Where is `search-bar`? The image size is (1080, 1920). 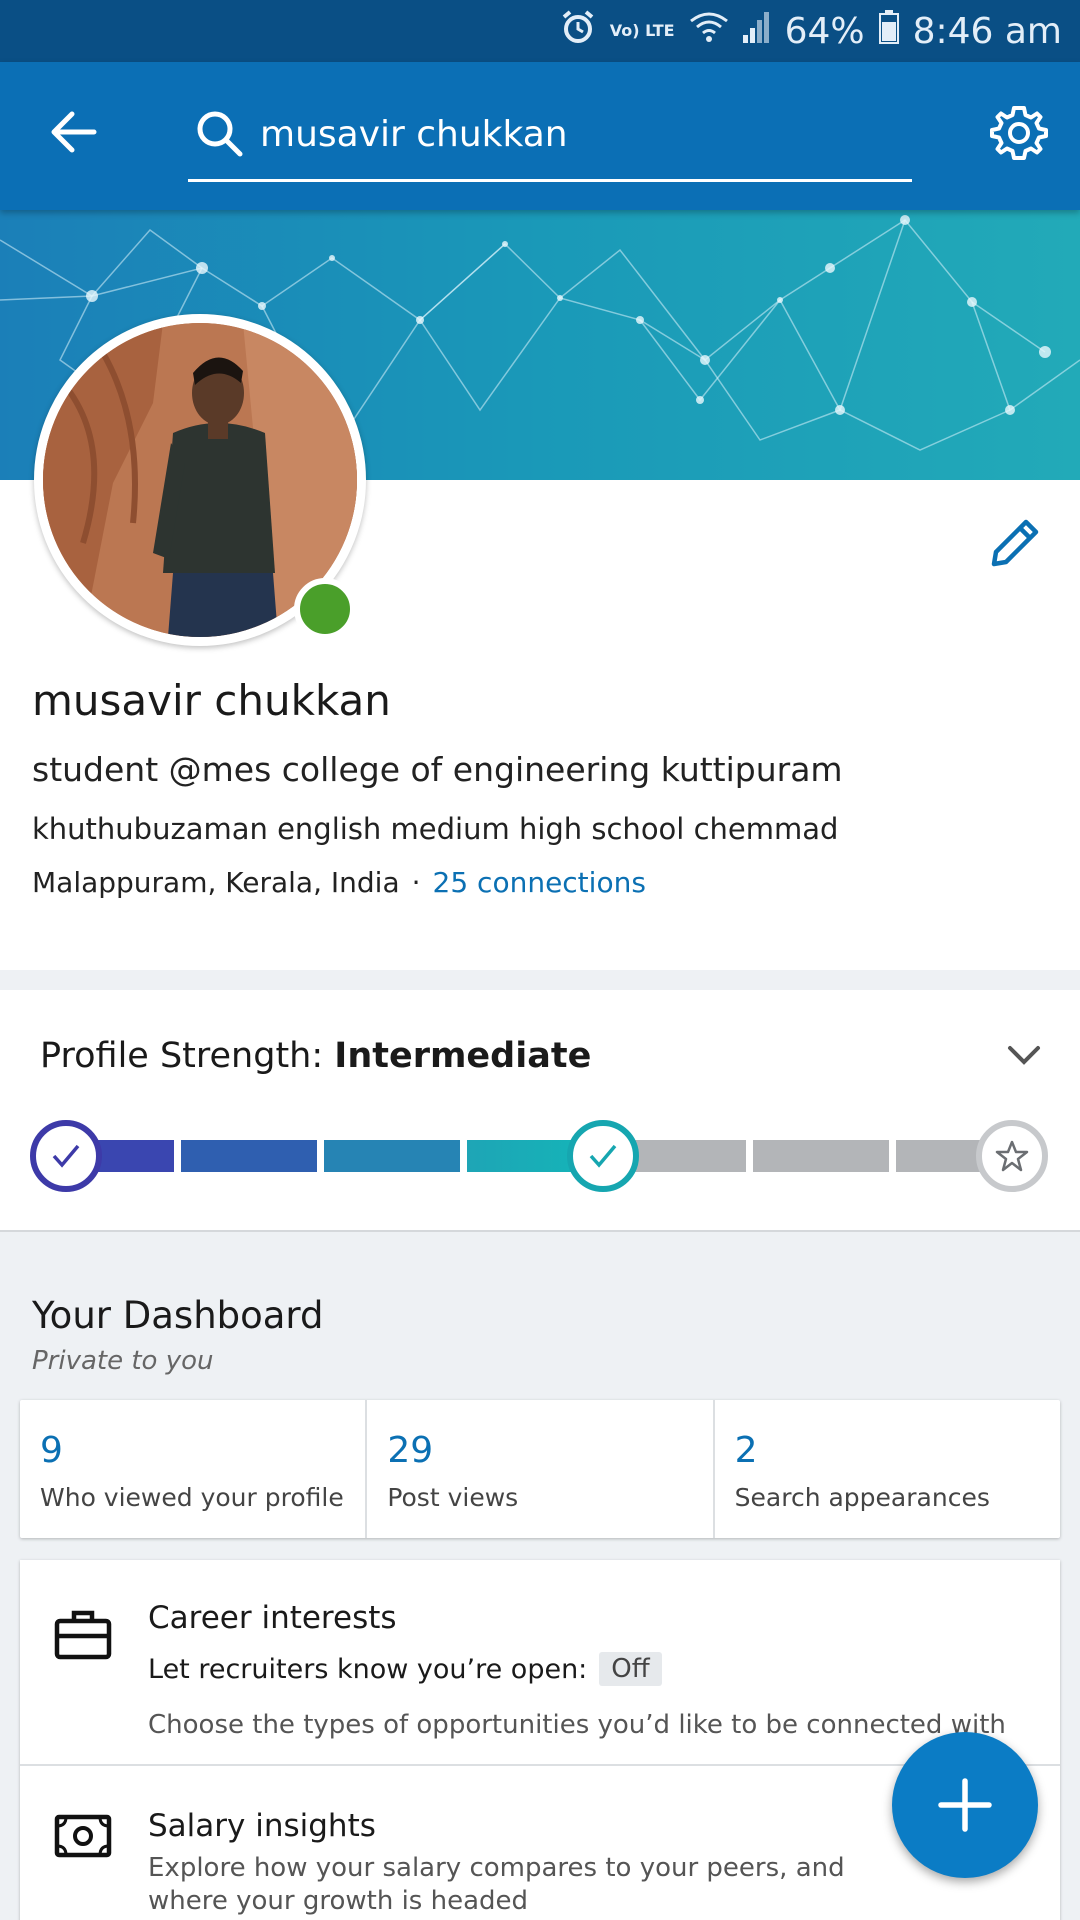
search-bar is located at coordinates (550, 134).